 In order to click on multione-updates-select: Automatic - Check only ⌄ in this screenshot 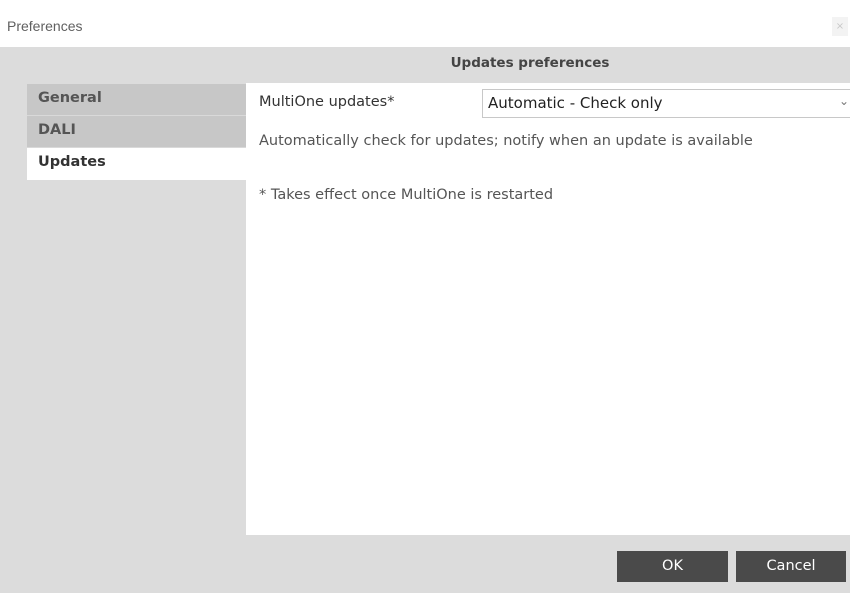, I will do `click(666, 103)`.